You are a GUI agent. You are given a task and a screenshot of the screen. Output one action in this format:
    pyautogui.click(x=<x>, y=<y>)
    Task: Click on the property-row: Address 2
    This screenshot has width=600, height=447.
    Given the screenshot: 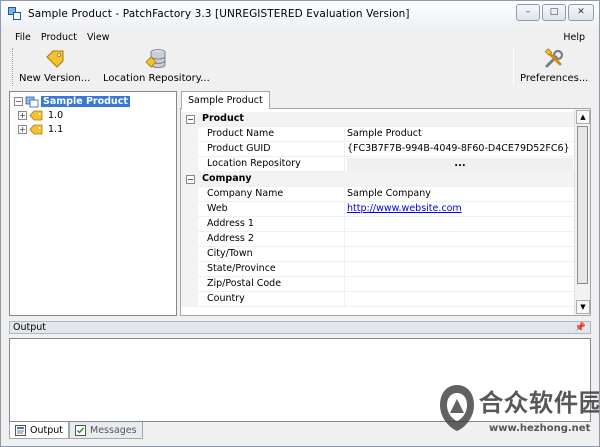 What is the action you would take?
    pyautogui.click(x=377, y=239)
    